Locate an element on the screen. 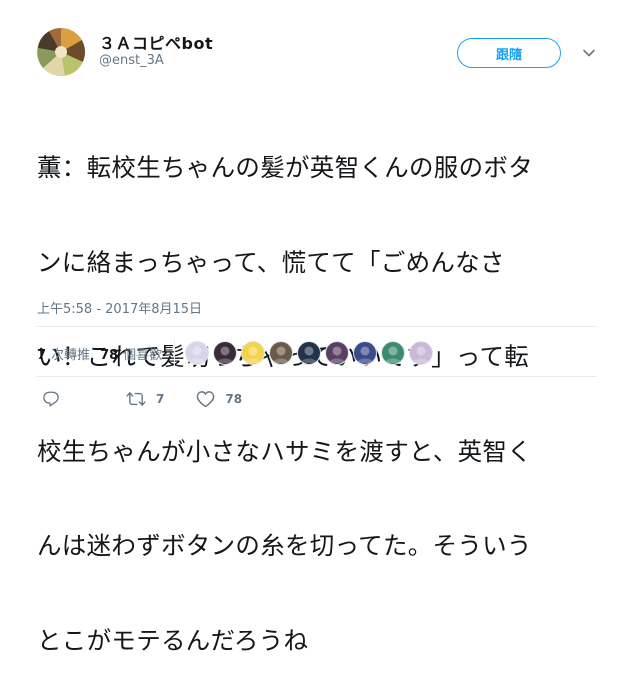  like-count: 78 is located at coordinates (109, 355).